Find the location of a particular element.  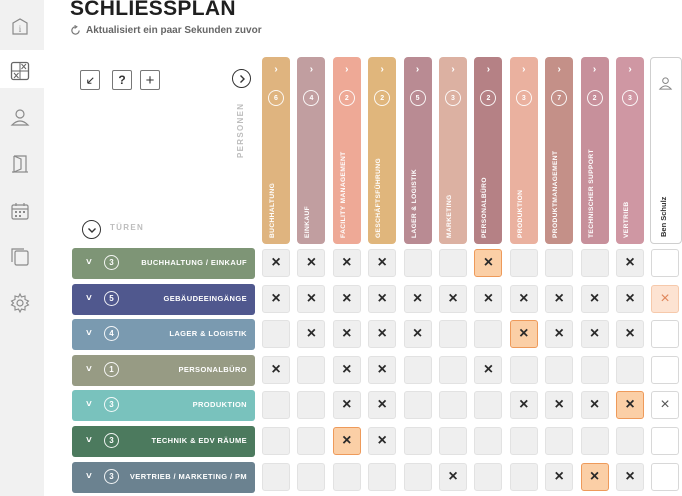

column-header-group: › 2 FACILITY MANAGEMENT is located at coordinates (346, 150).